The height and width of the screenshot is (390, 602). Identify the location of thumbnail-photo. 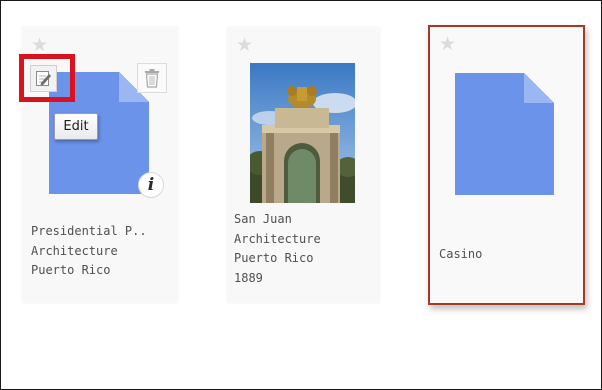
(302, 133).